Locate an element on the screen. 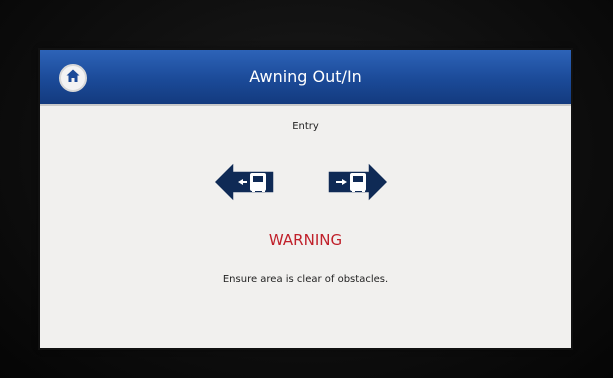  awning-out-button is located at coordinates (358, 182).